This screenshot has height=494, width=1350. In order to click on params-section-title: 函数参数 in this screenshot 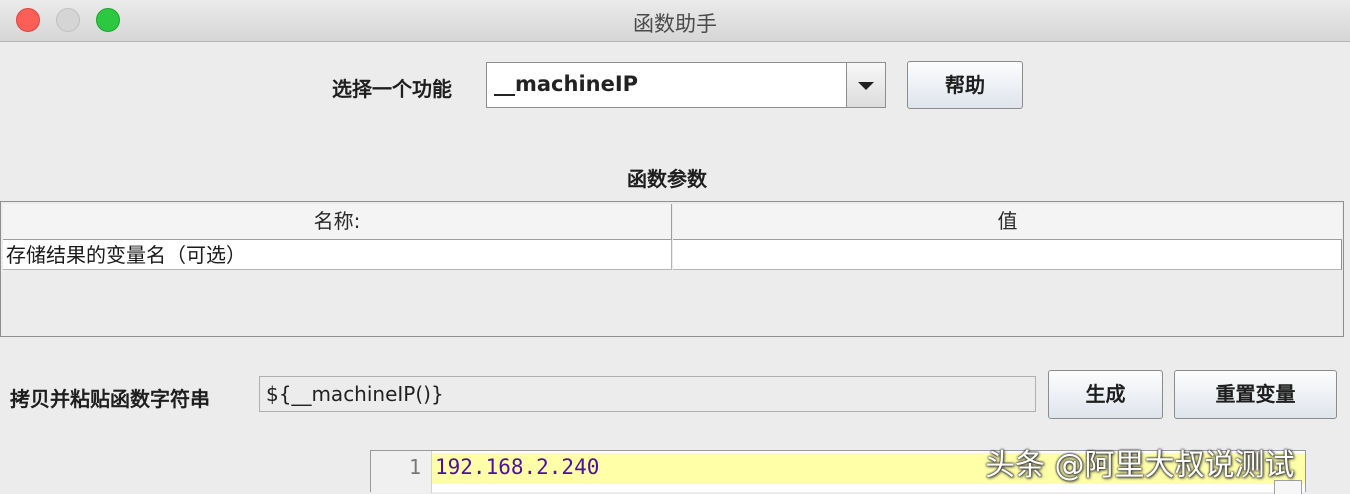, I will do `click(667, 179)`.